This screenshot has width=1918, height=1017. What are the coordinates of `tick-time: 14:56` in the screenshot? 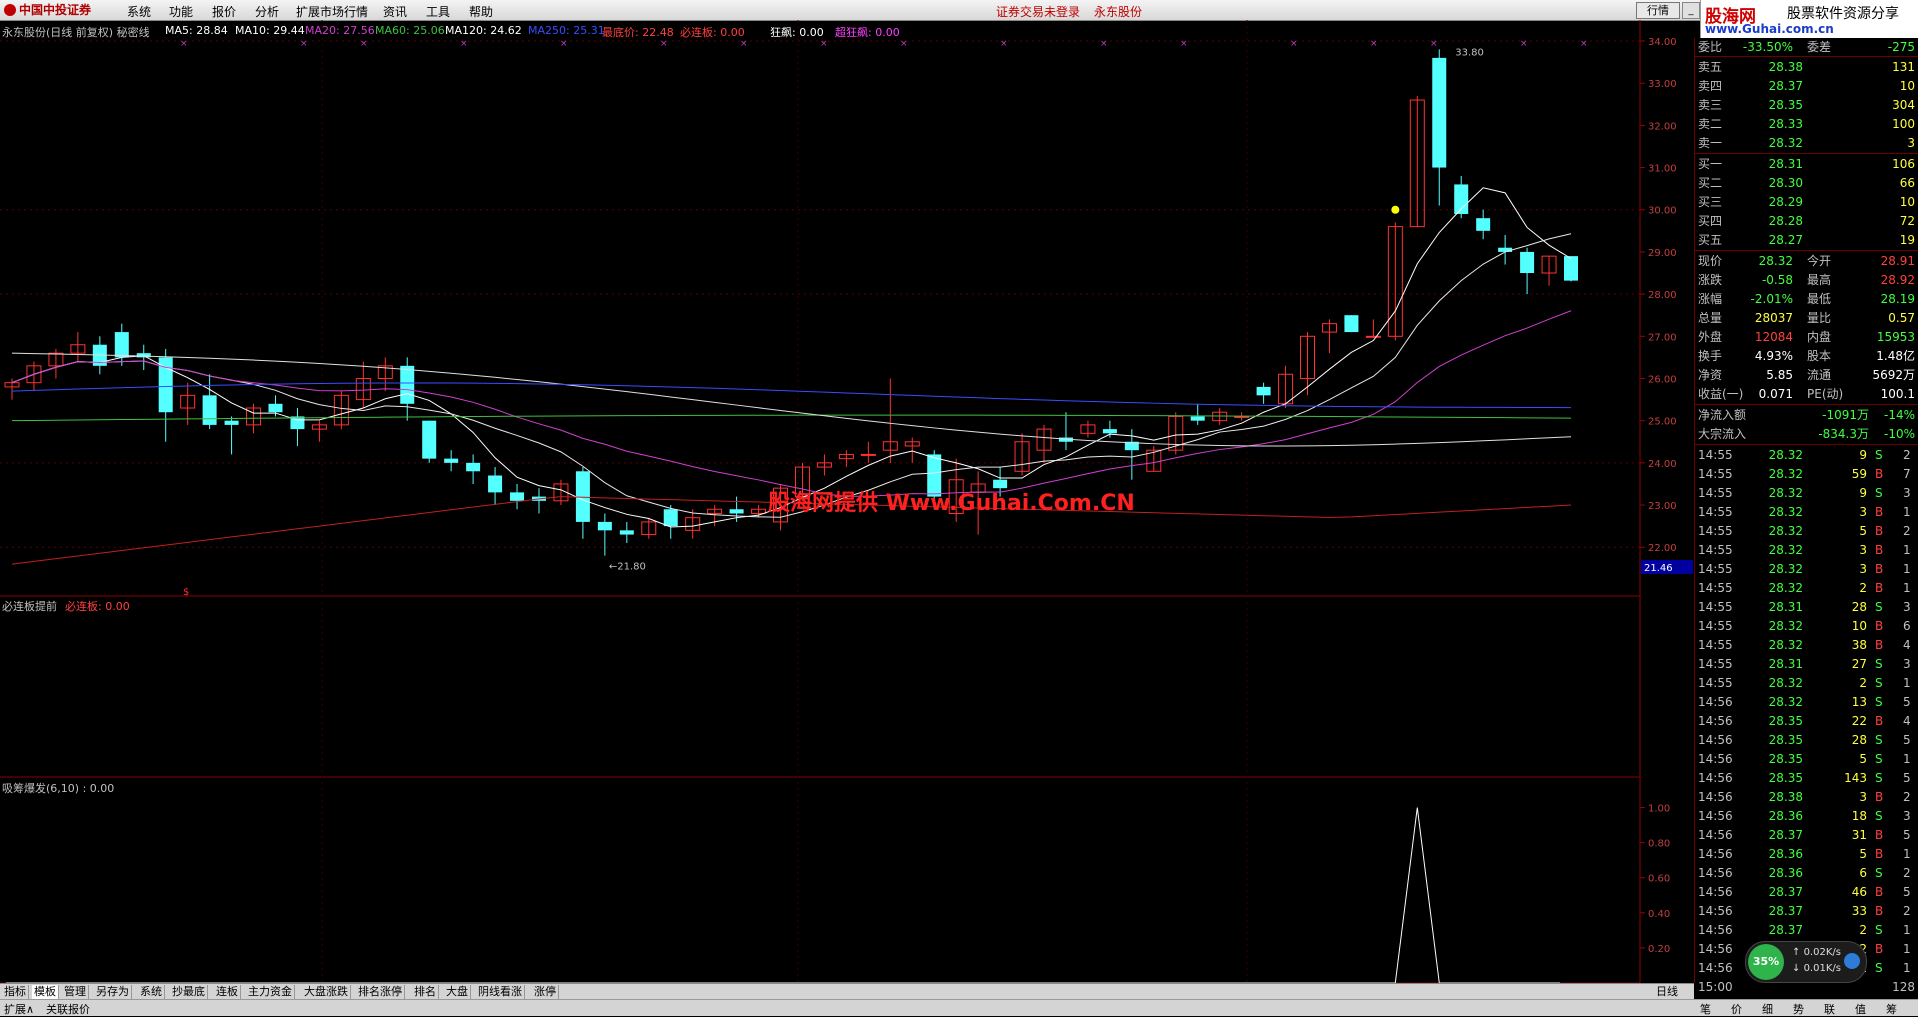 It's located at (1715, 949).